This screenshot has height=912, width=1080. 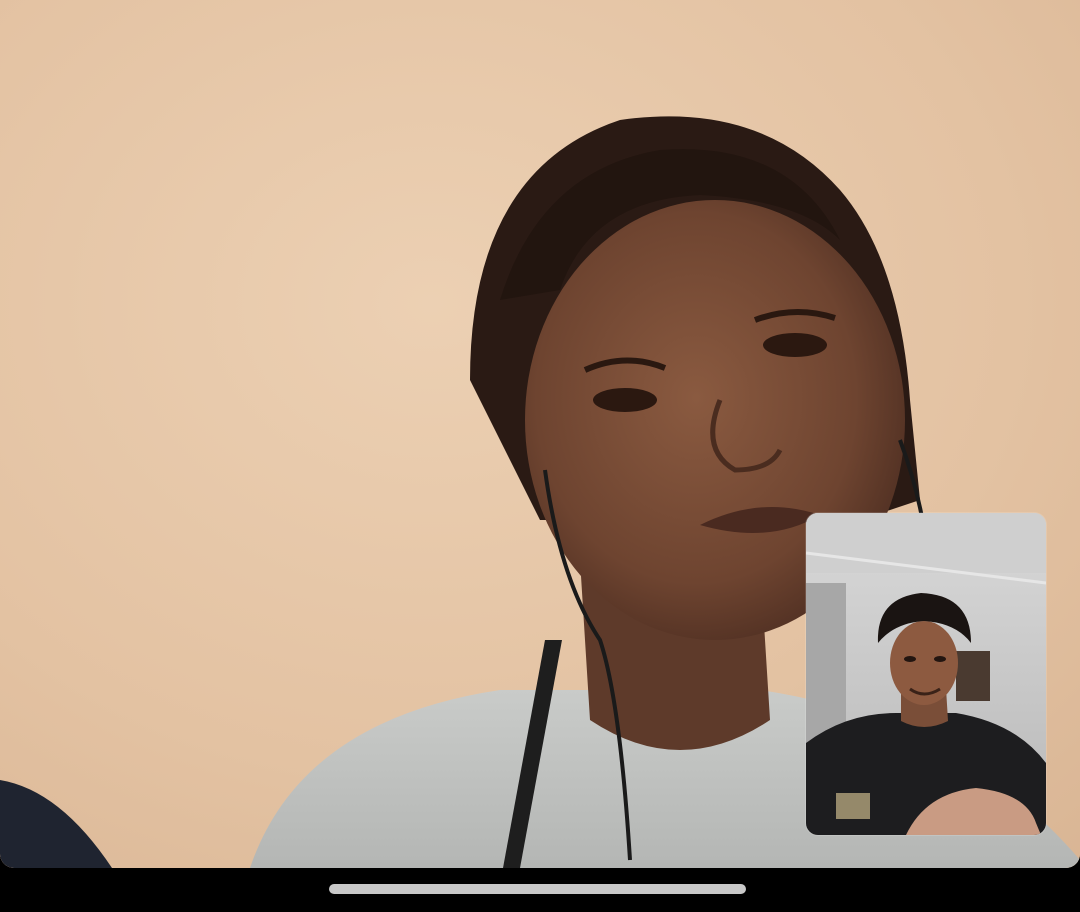 I want to click on self-participant-image, so click(x=926, y=674).